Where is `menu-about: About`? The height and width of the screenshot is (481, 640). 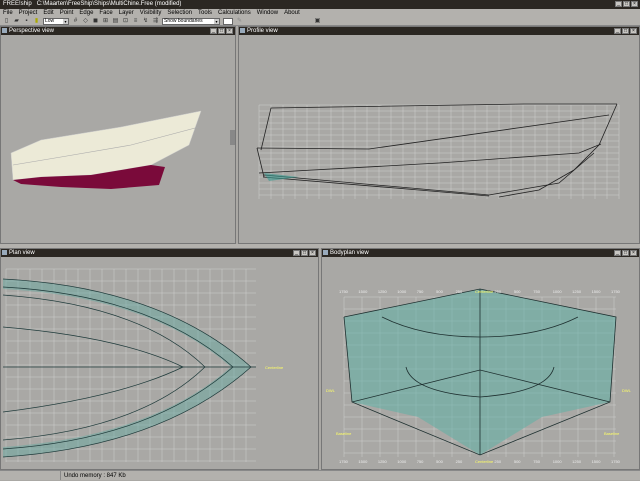
menu-about: About is located at coordinates (292, 13).